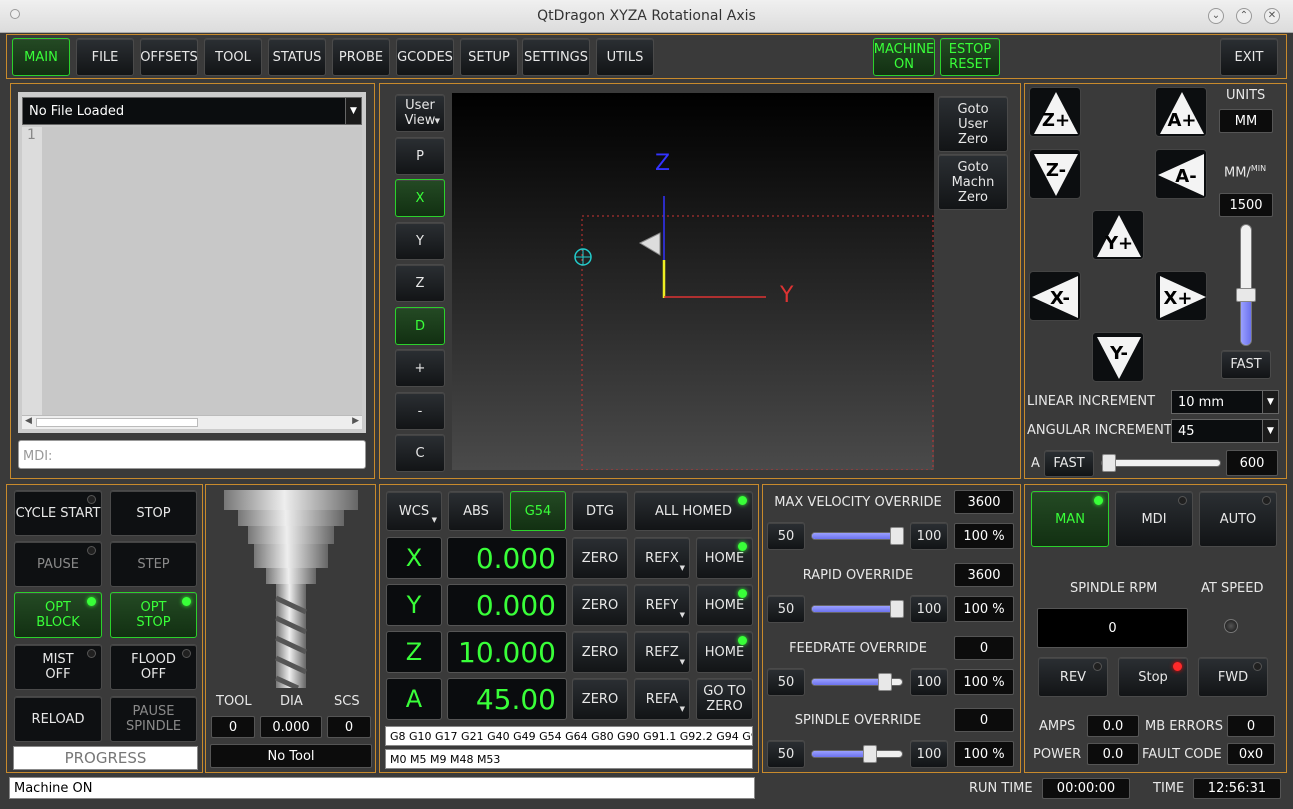 The width and height of the screenshot is (1293, 809). Describe the element at coordinates (693, 511) in the screenshot. I see `all-homed-button: ALL HOMED` at that location.